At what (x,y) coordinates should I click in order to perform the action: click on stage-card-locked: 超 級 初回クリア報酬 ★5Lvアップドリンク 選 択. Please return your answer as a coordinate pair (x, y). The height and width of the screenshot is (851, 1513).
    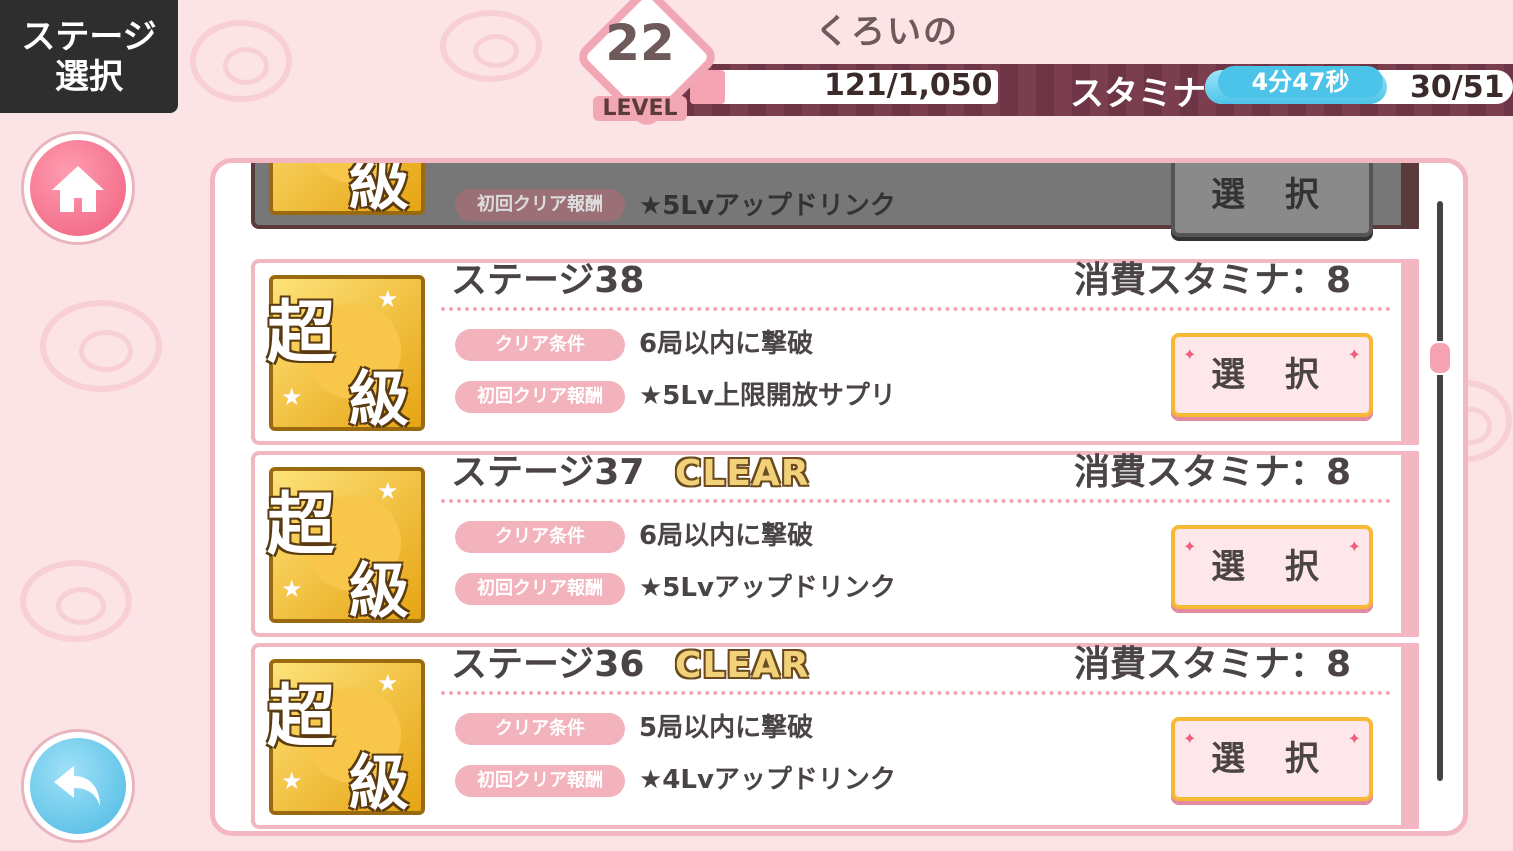
    Looking at the image, I should click on (835, 200).